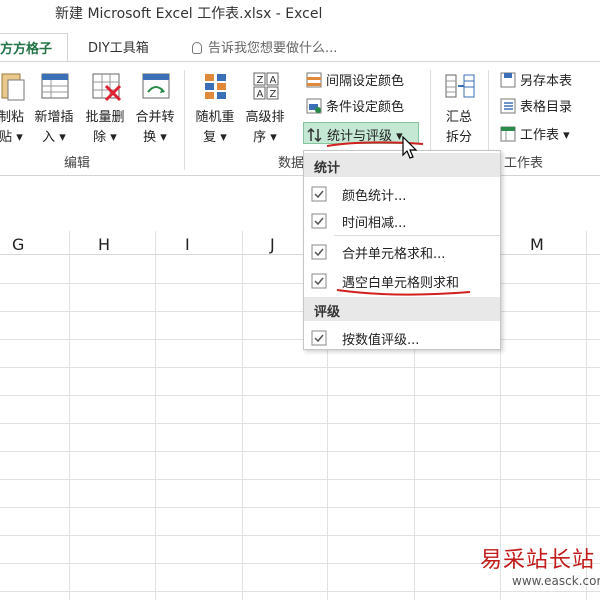 The height and width of the screenshot is (600, 600). What do you see at coordinates (12, 127) in the screenshot?
I see `paste-special-label: 制粘 贴 ▾` at bounding box center [12, 127].